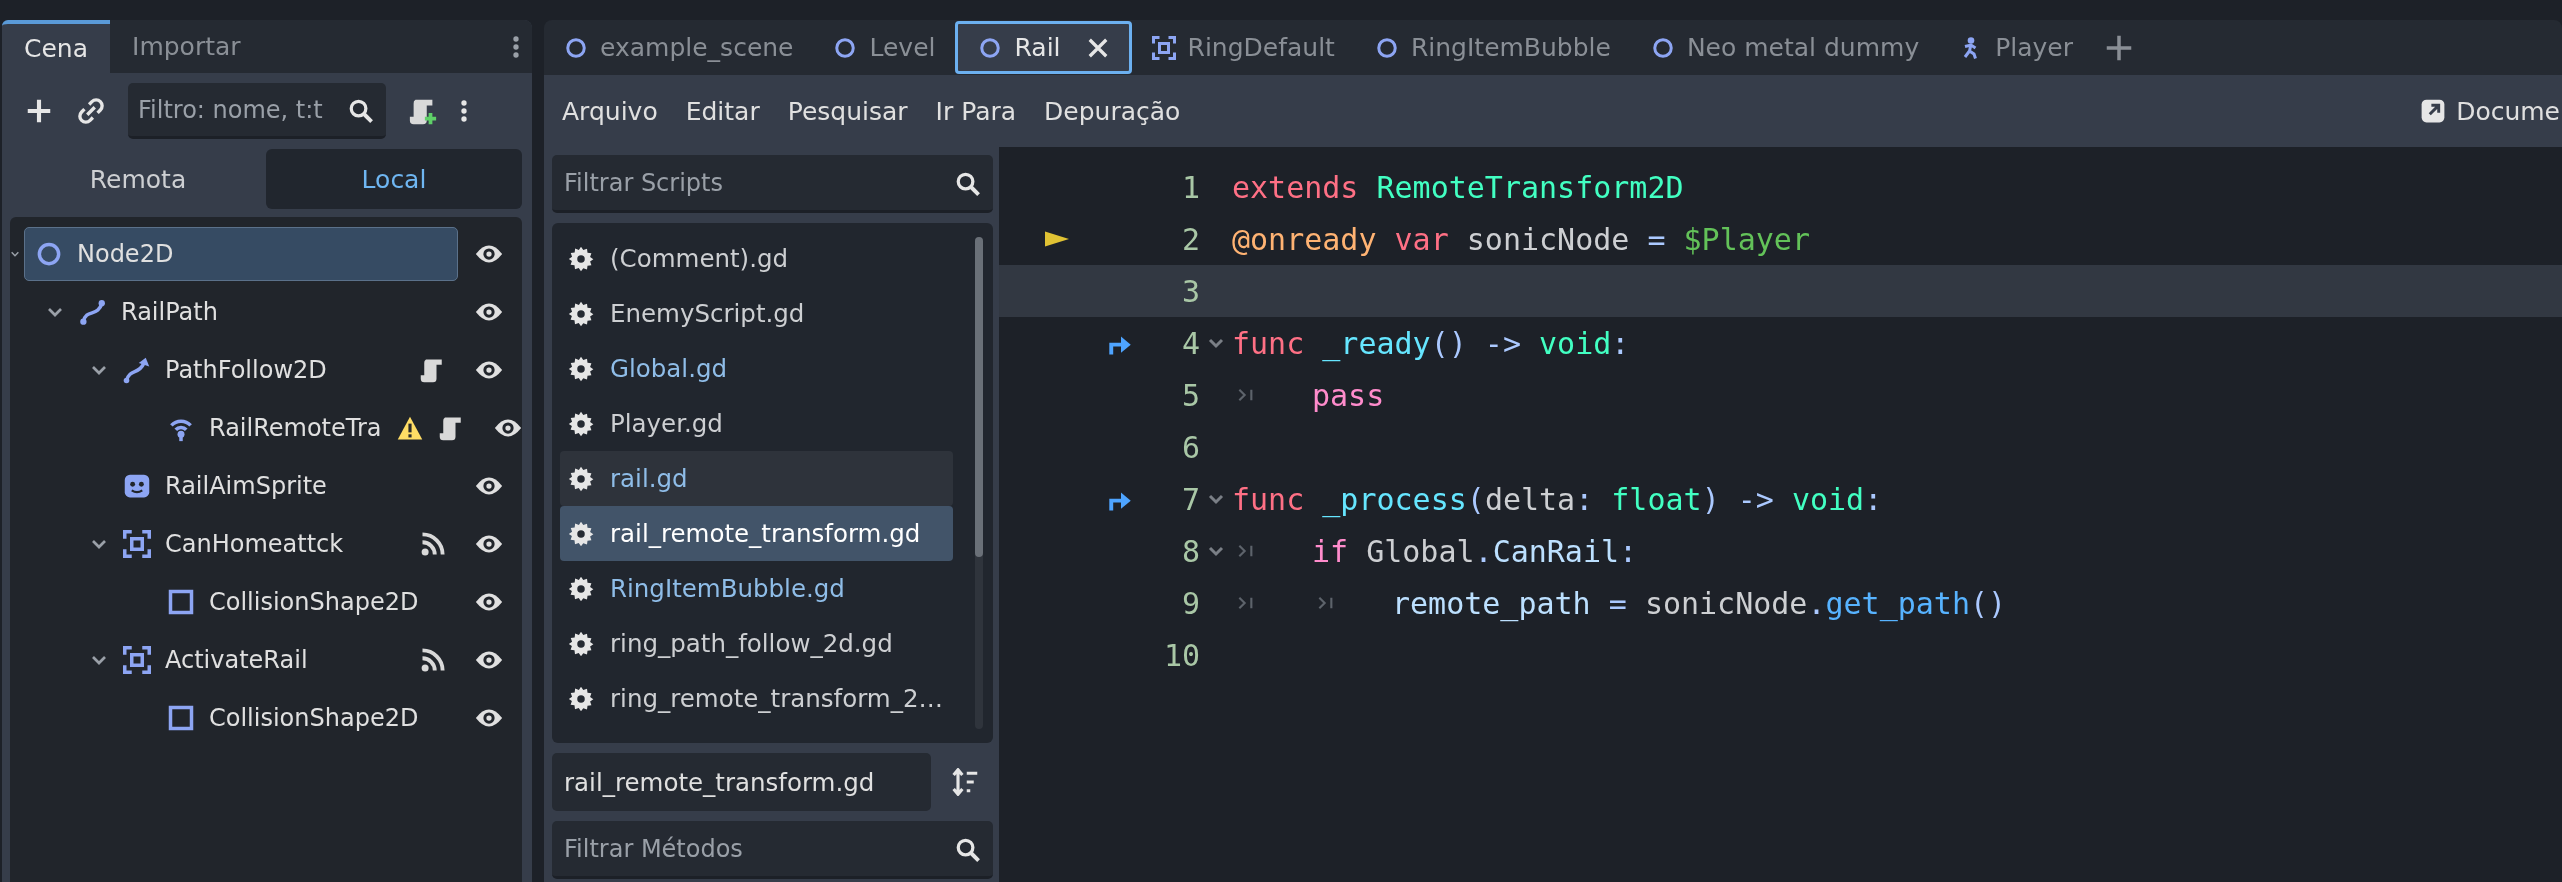 This screenshot has height=882, width=2562. What do you see at coordinates (679, 47) in the screenshot?
I see `scene-tab: example_scene` at bounding box center [679, 47].